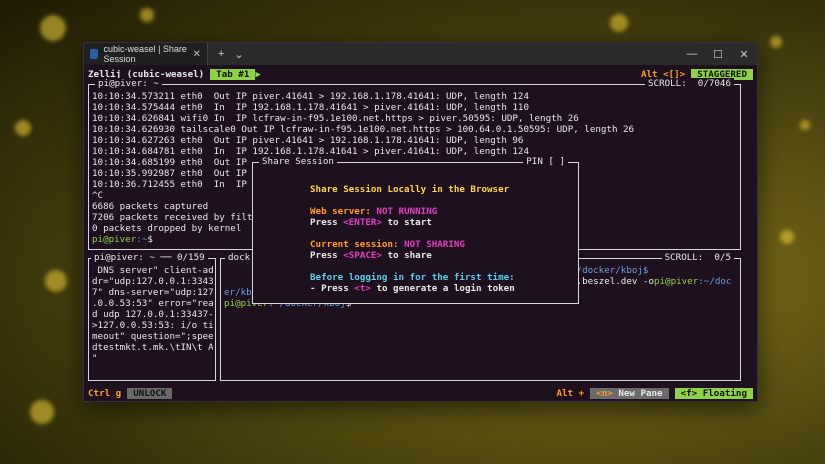  What do you see at coordinates (407, 211) in the screenshot?
I see `web-server-state: NOT RUNNING` at bounding box center [407, 211].